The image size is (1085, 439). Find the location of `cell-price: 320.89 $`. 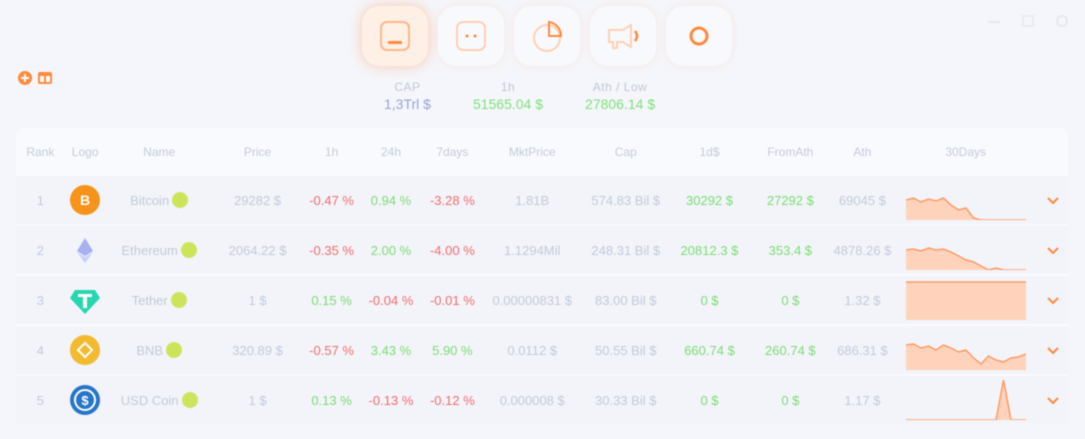

cell-price: 320.89 $ is located at coordinates (257, 350).